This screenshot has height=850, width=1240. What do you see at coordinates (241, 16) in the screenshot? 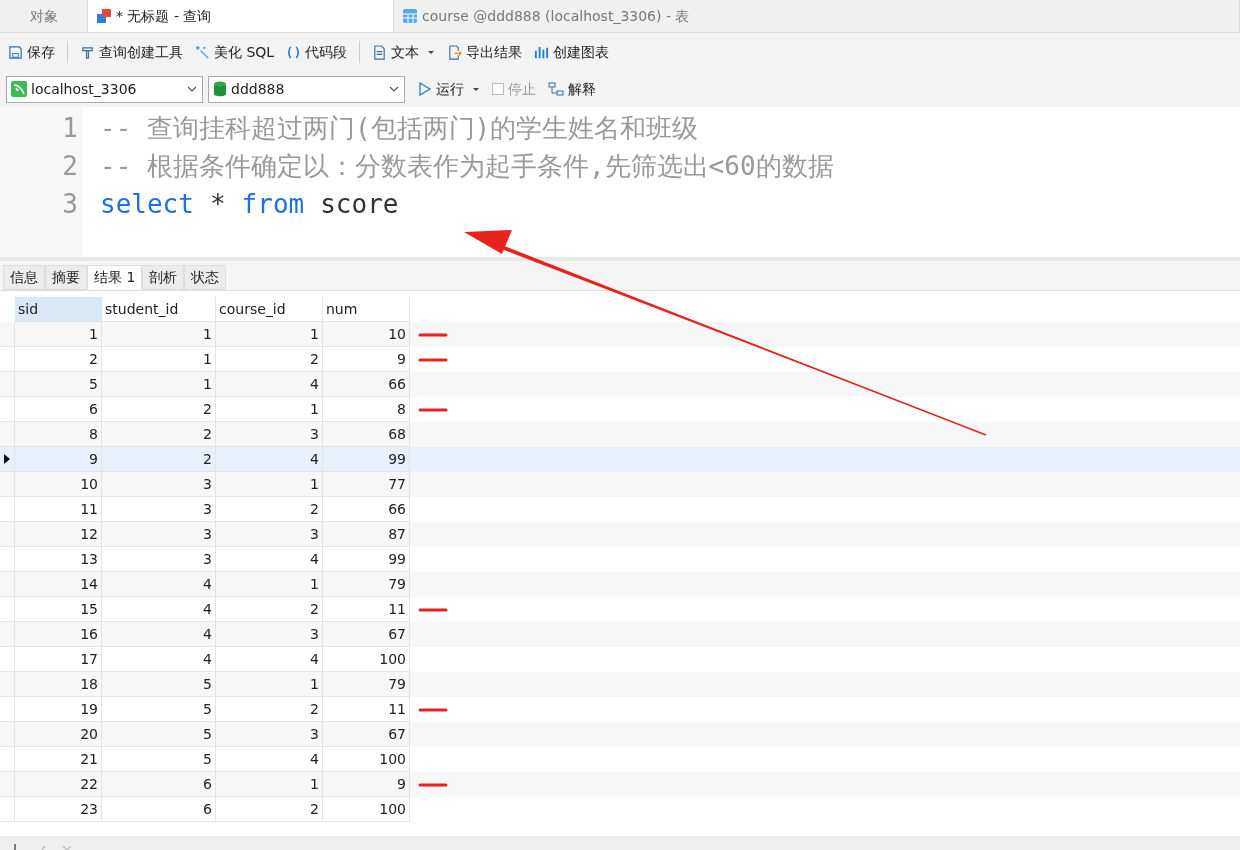
I see `document-tab: * 无标题 - 查询` at bounding box center [241, 16].